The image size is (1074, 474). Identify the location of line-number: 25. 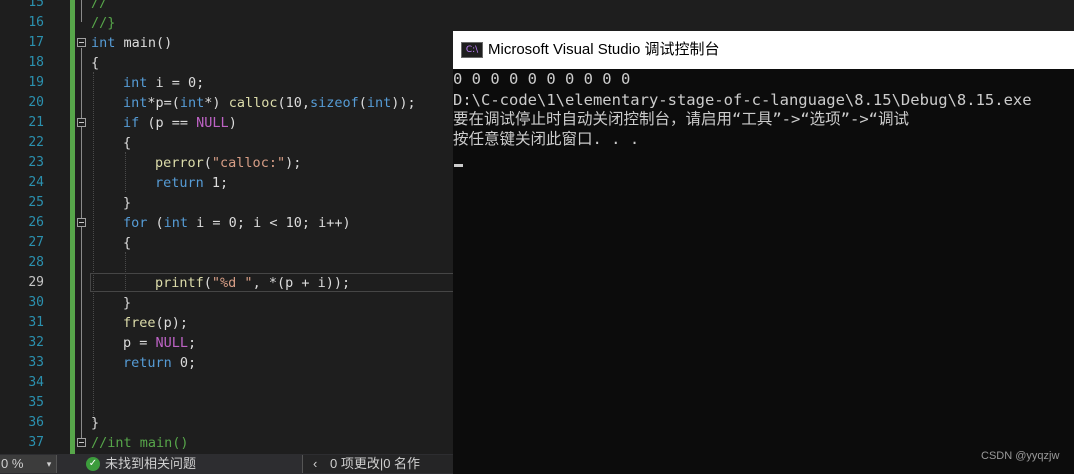
(36, 202).